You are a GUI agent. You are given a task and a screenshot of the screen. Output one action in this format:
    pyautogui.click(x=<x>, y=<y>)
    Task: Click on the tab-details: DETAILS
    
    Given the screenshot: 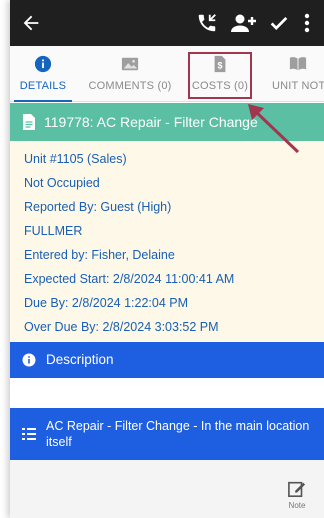 What is the action you would take?
    pyautogui.click(x=43, y=74)
    